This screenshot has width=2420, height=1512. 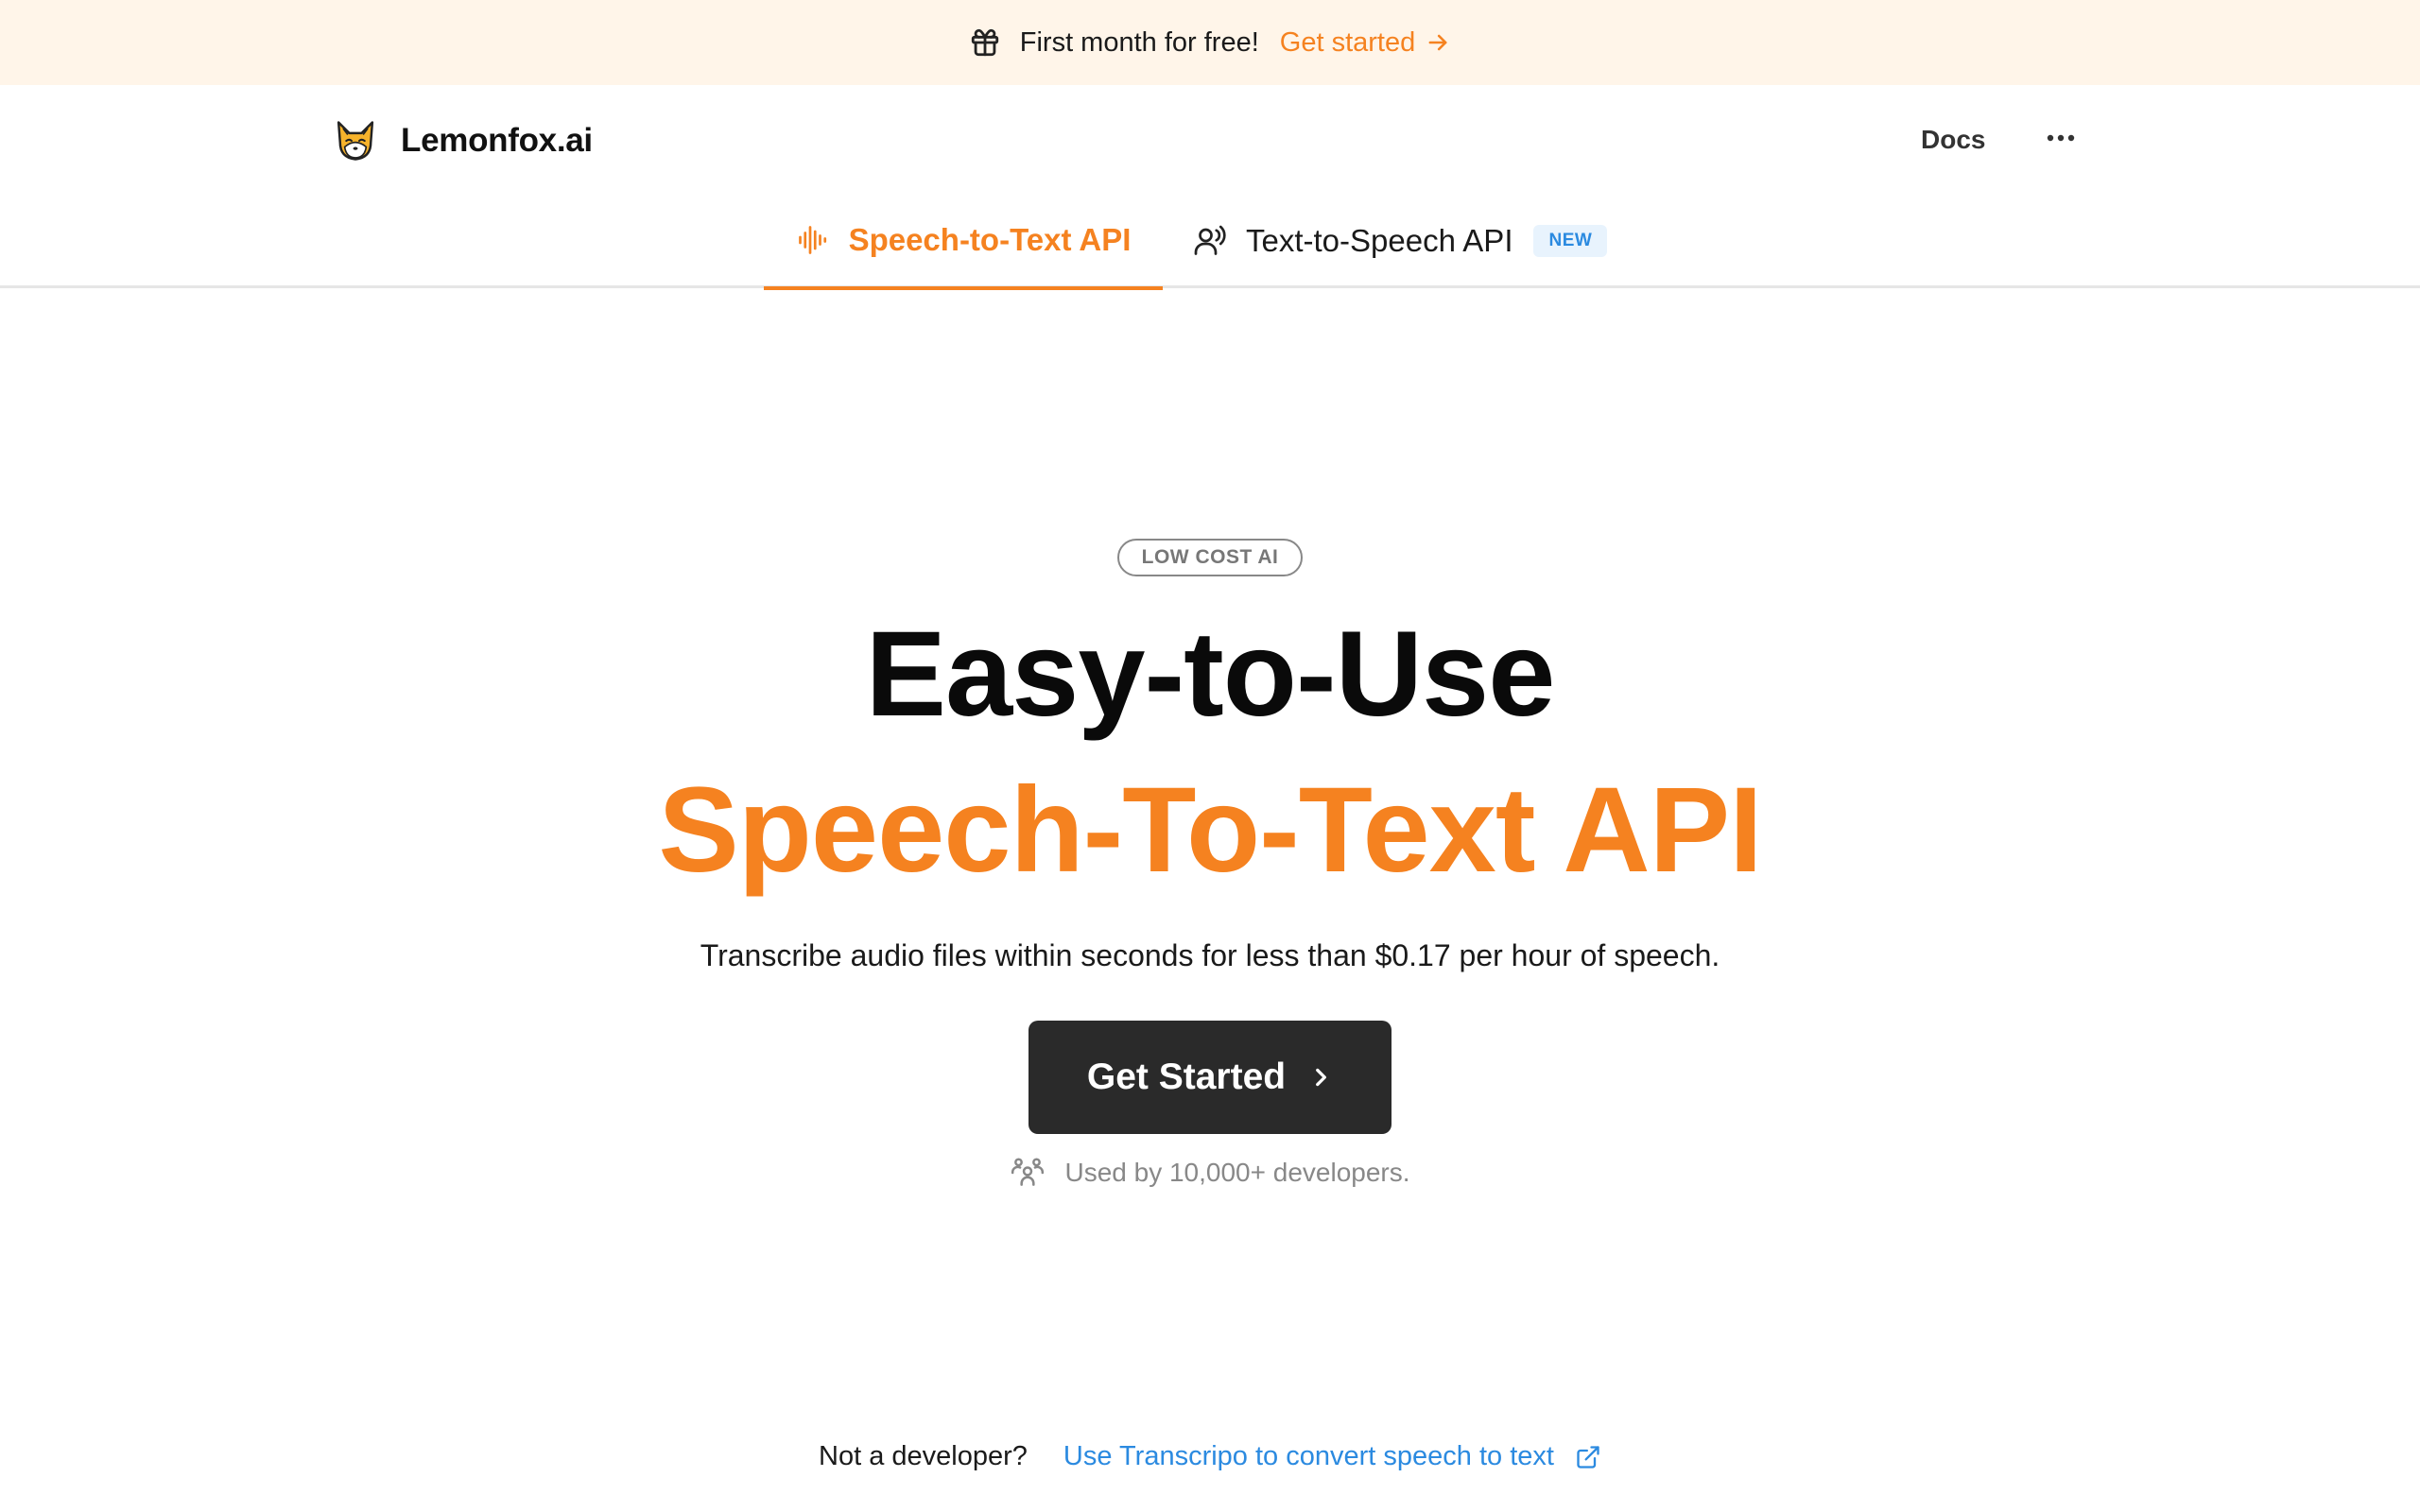 I want to click on tab-label: Speech-to-Text API, so click(x=990, y=239).